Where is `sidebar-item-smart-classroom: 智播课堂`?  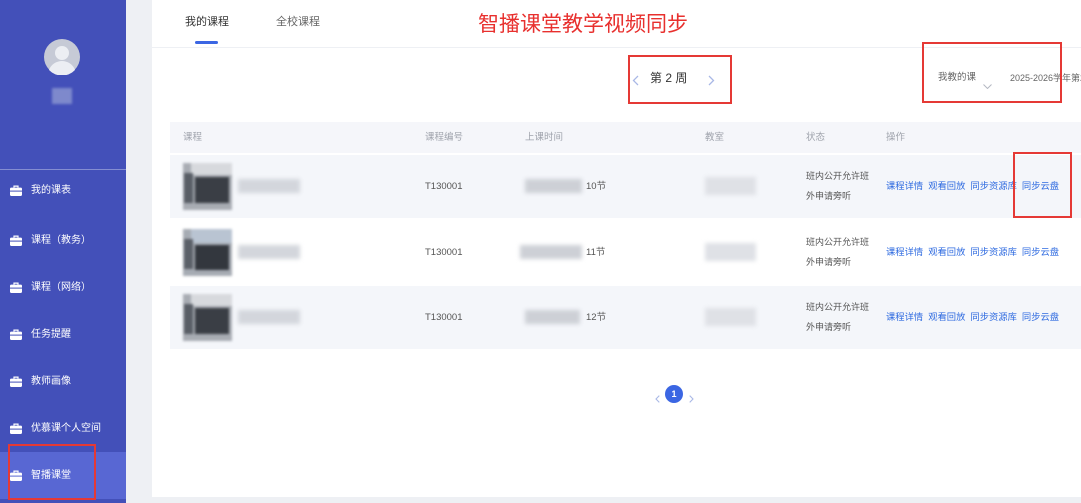 sidebar-item-smart-classroom: 智播课堂 is located at coordinates (63, 475).